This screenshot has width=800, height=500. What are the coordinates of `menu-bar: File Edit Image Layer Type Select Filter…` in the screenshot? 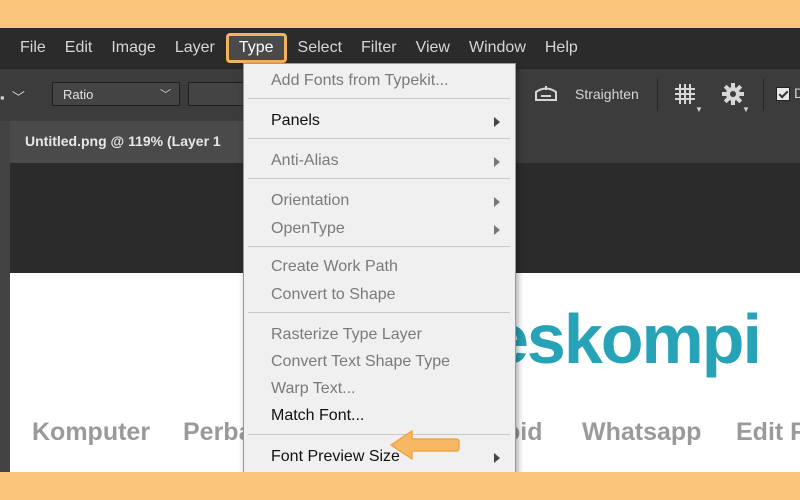 It's located at (400, 48).